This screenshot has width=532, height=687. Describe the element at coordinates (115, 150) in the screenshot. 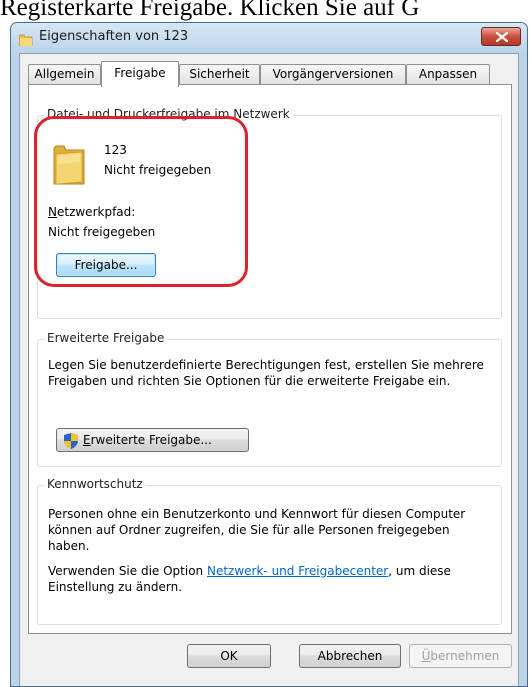

I see `folder-name: 123` at that location.